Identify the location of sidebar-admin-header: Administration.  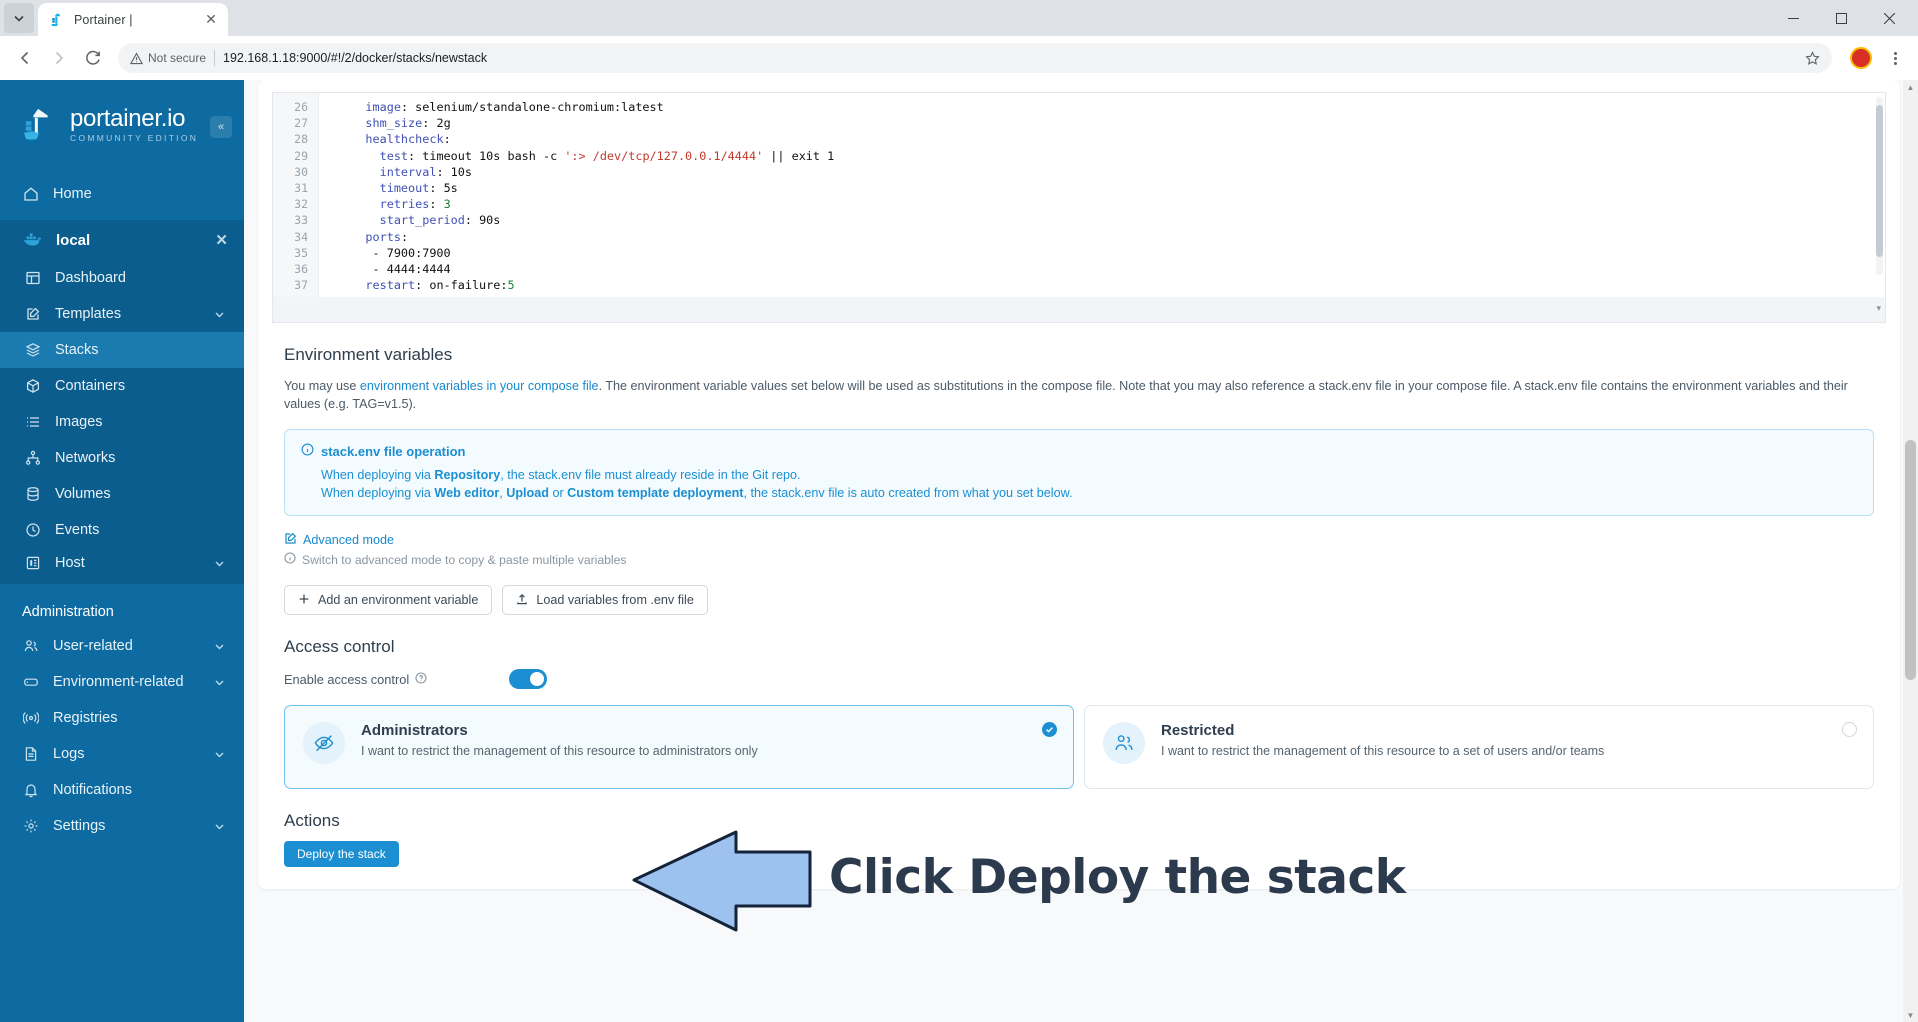
(68, 612).